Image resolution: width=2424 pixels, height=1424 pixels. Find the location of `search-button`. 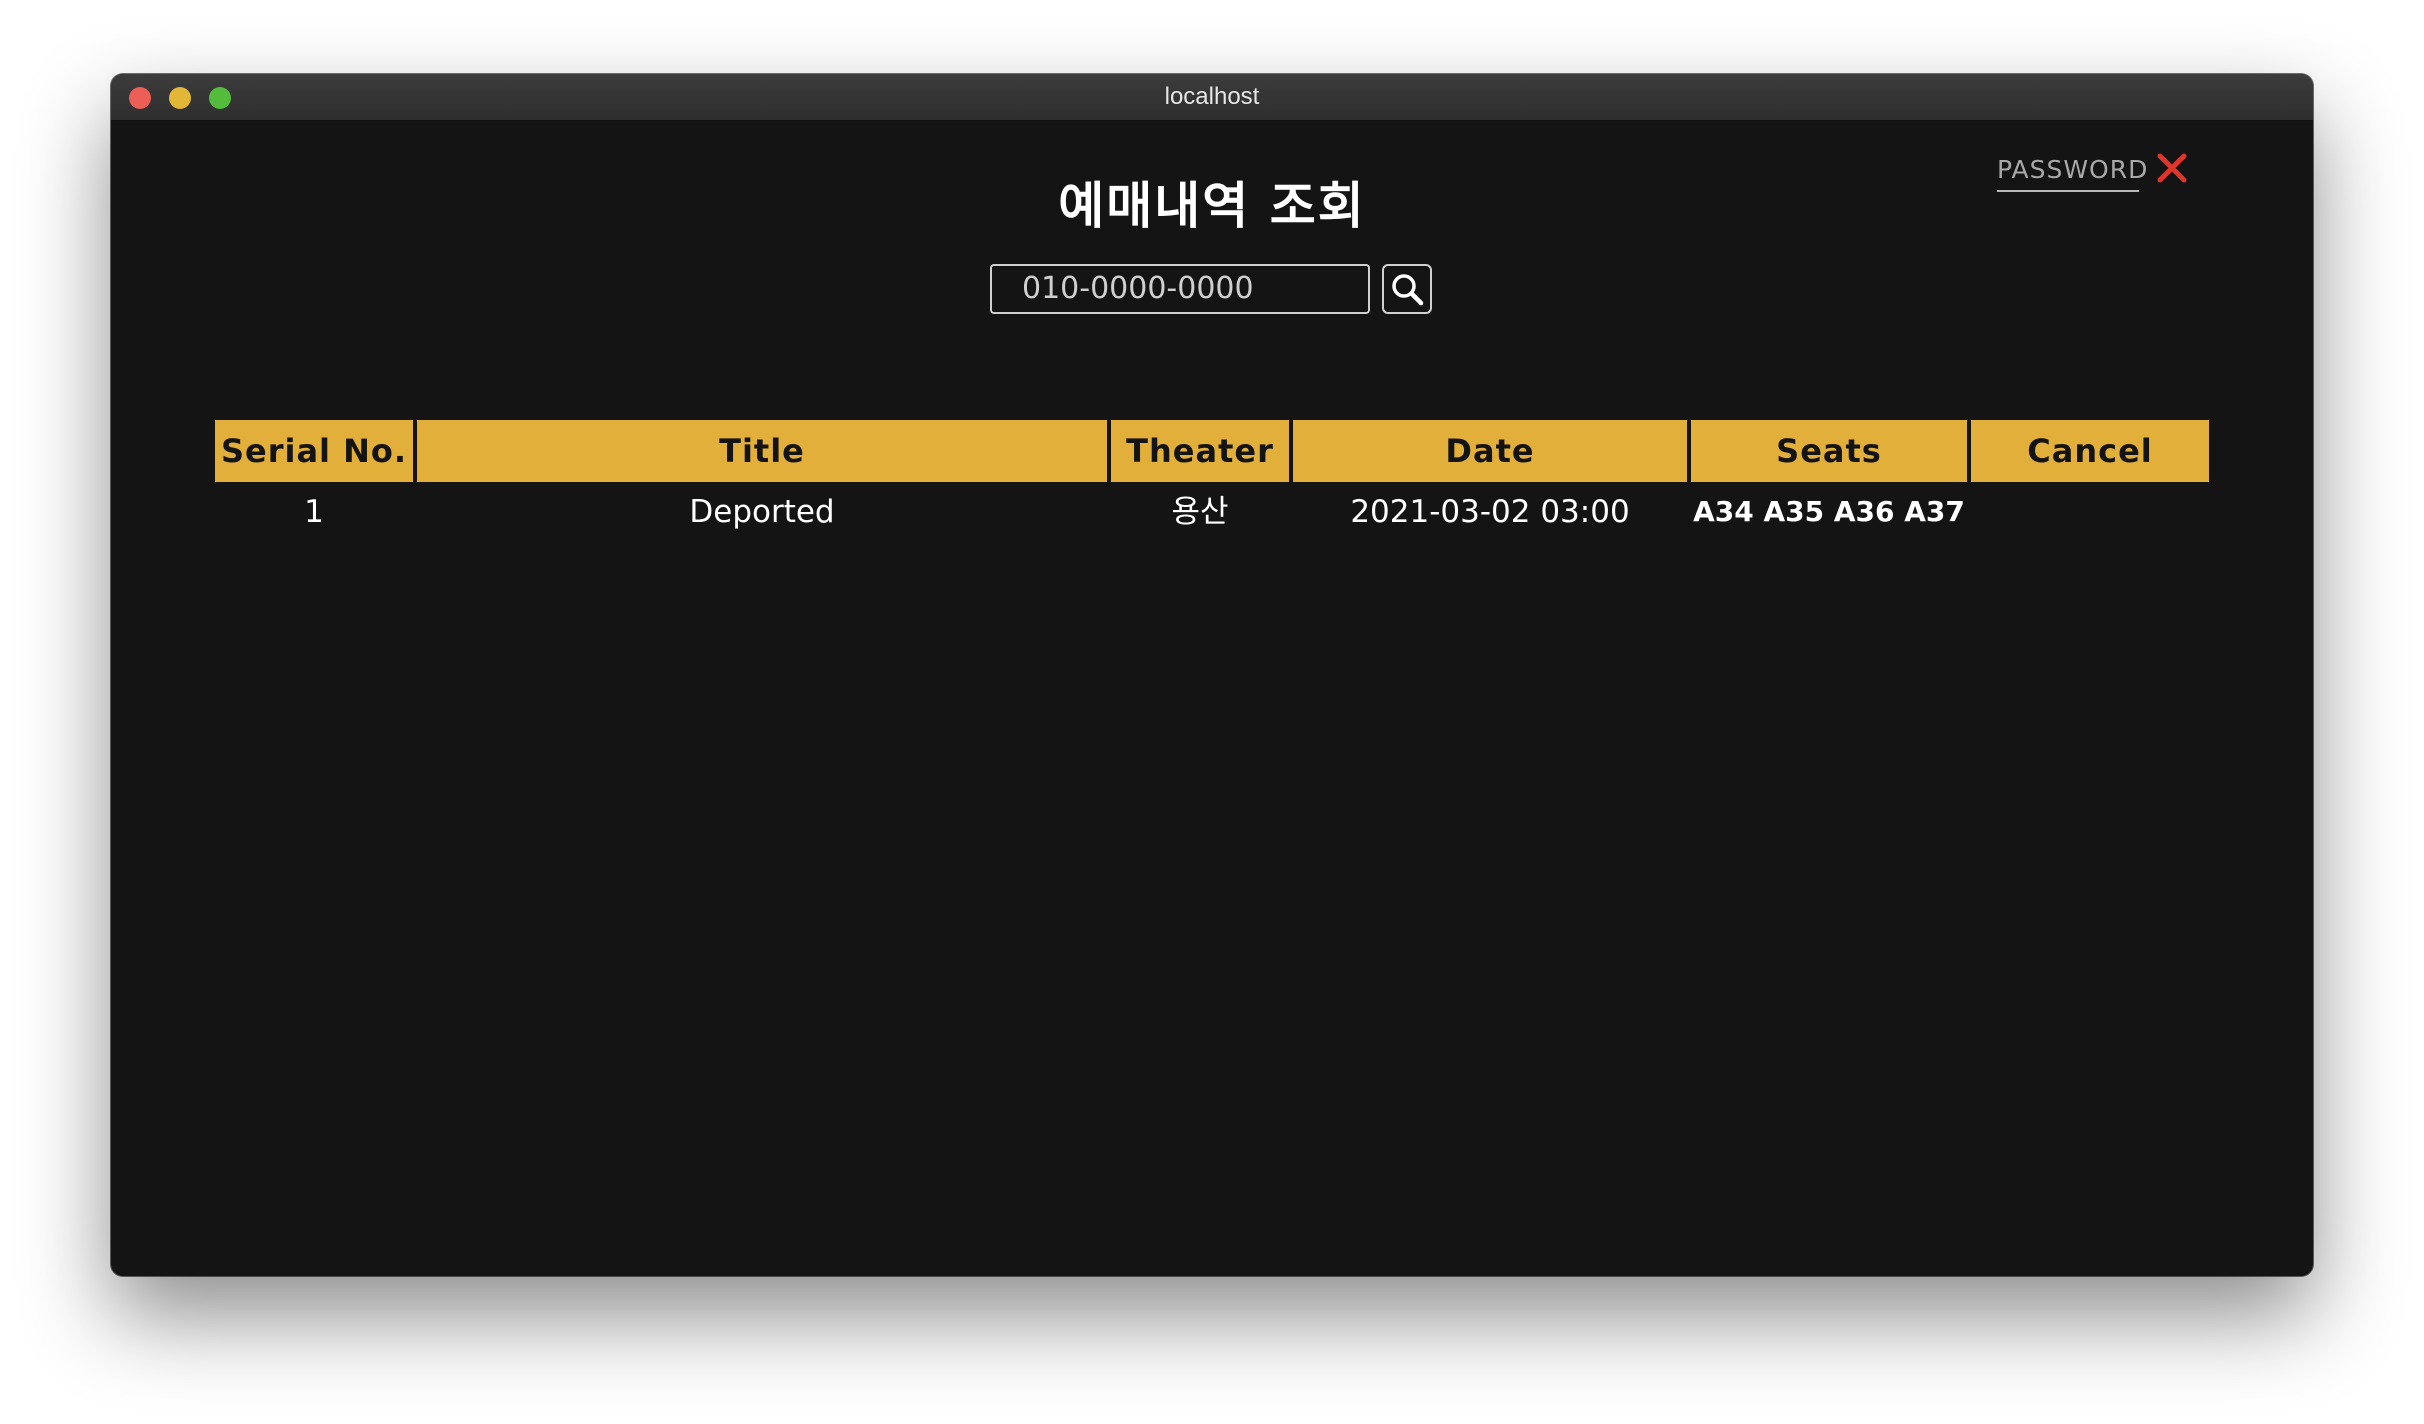

search-button is located at coordinates (1407, 289).